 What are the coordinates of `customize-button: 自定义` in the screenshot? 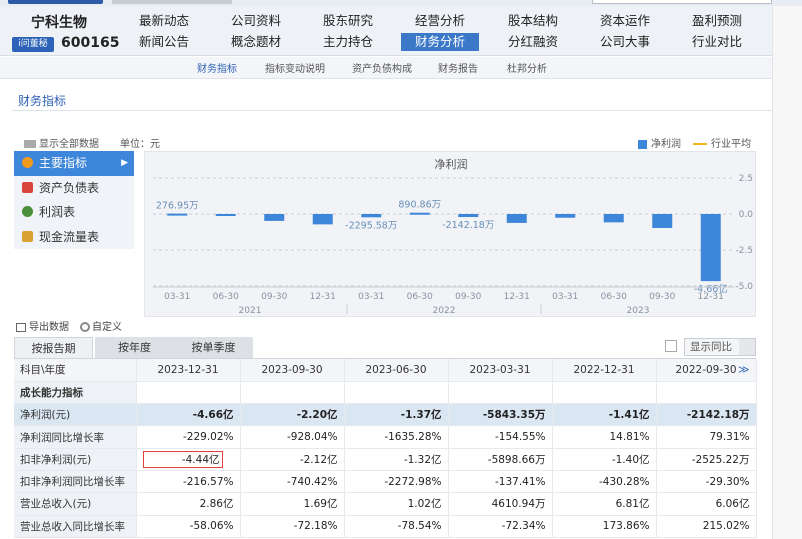 It's located at (101, 325).